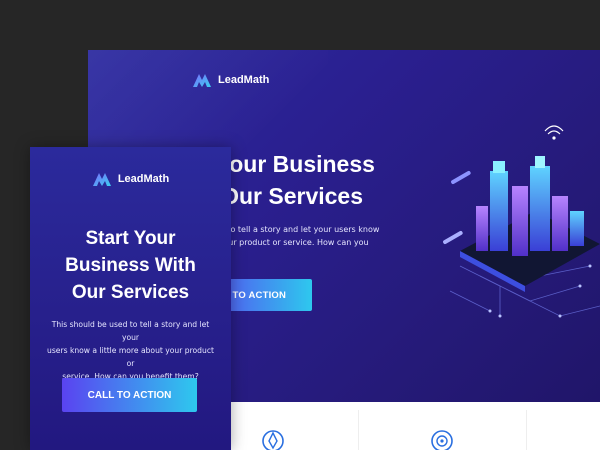 This screenshot has height=450, width=600. Describe the element at coordinates (130, 238) in the screenshot. I see `hero-title-line: Start Your` at that location.